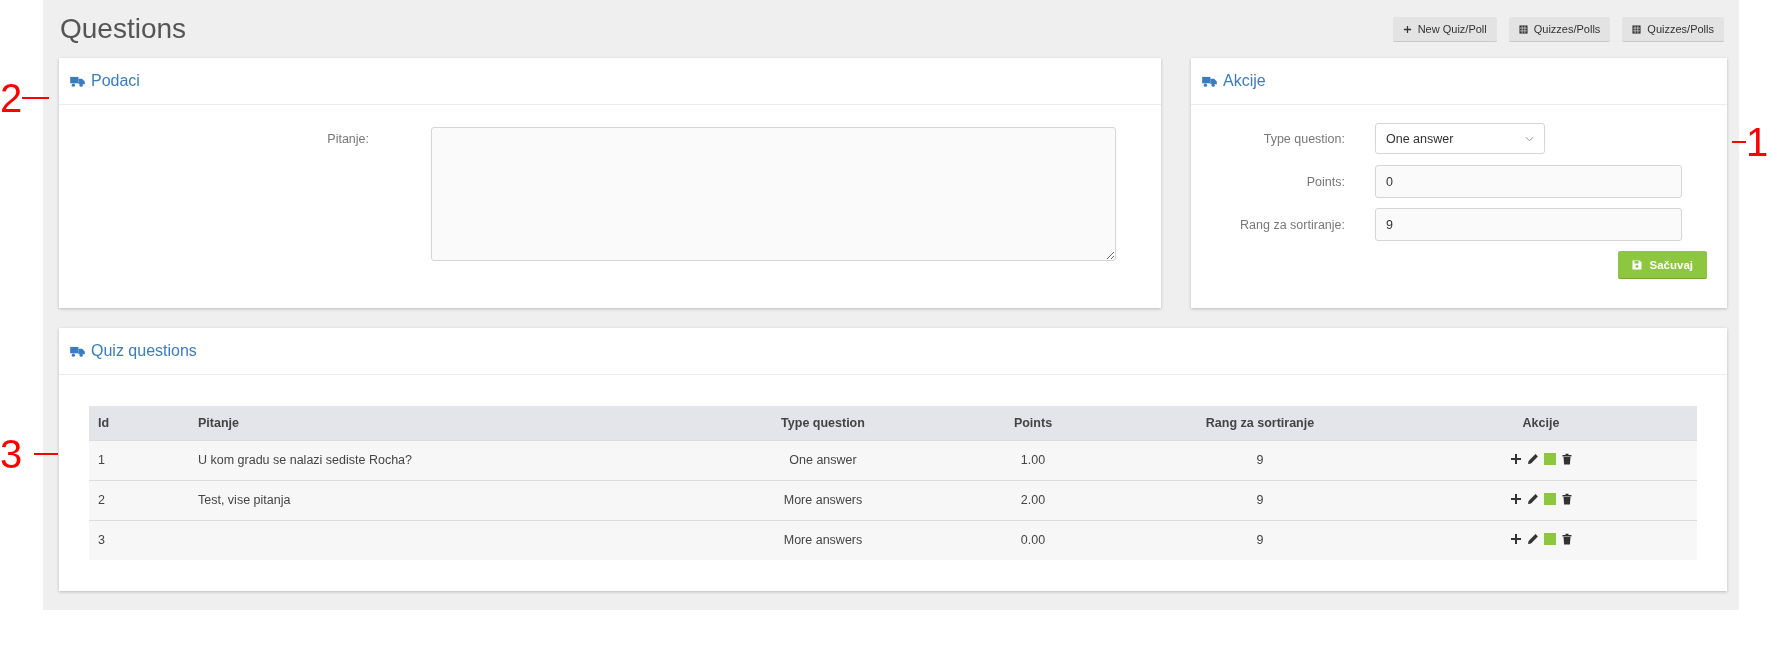  Describe the element at coordinates (823, 460) in the screenshot. I see `table-cell: One answer` at that location.